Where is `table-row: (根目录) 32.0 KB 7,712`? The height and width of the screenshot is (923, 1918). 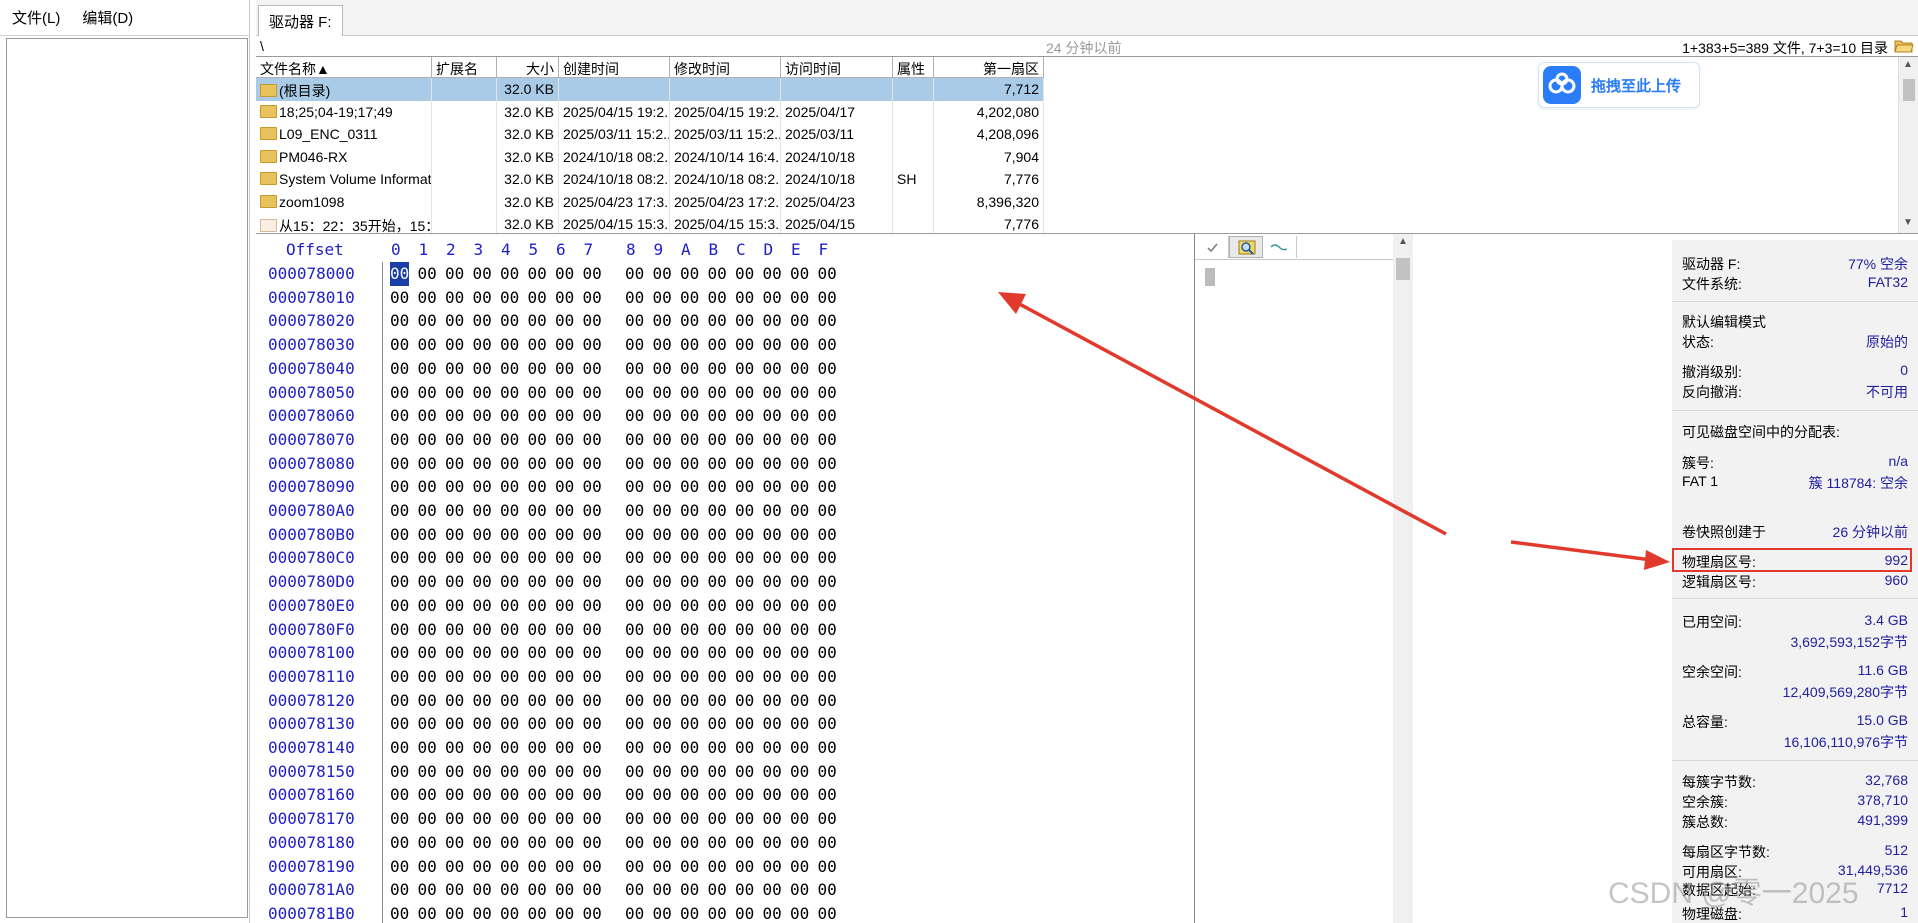 table-row: (根目录) 32.0 KB 7,712 is located at coordinates (650, 89).